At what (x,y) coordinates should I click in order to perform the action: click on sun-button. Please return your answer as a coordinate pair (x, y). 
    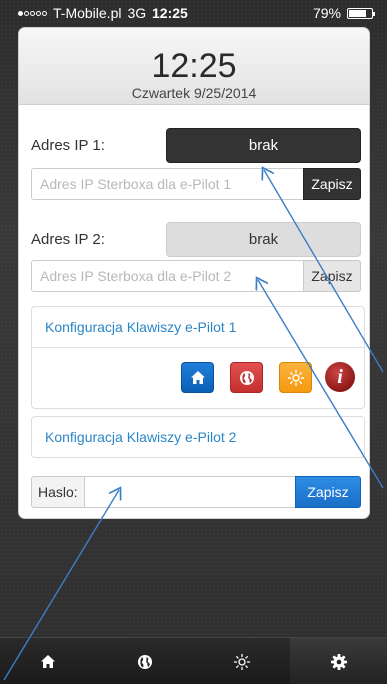
    Looking at the image, I should click on (295, 377).